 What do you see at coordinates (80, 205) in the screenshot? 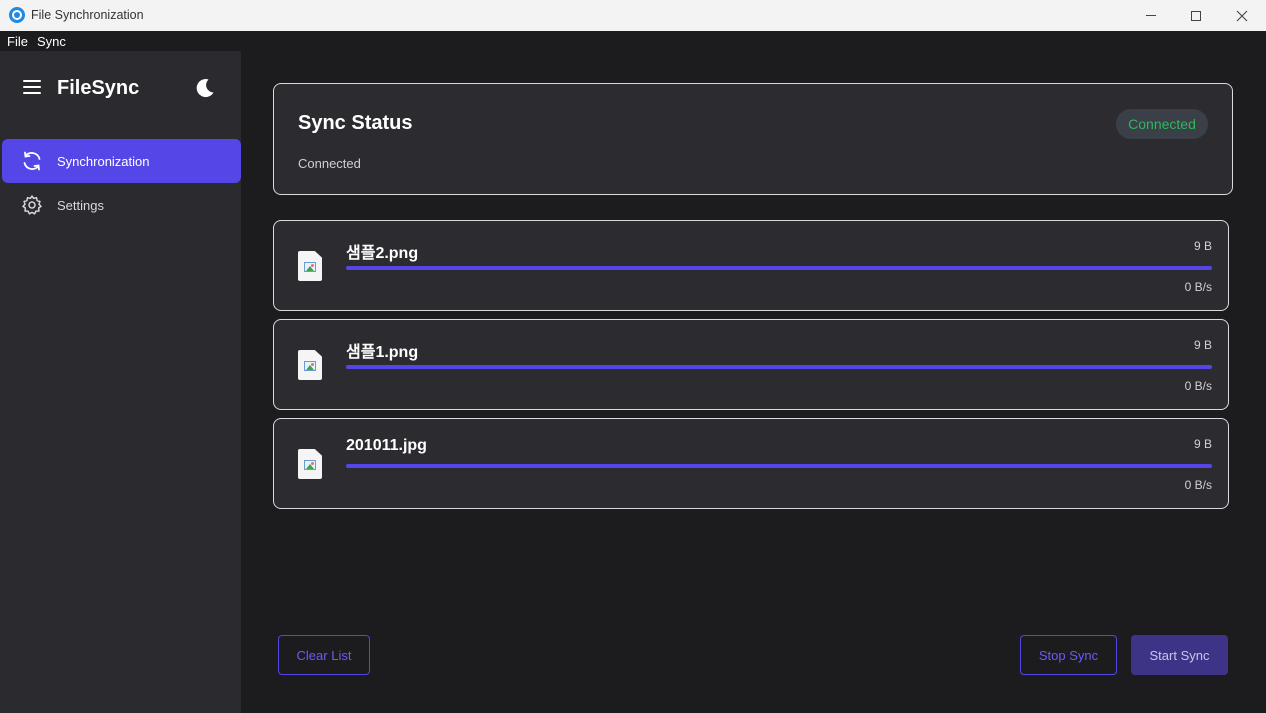
I see `sidebar-item-label: Settings` at bounding box center [80, 205].